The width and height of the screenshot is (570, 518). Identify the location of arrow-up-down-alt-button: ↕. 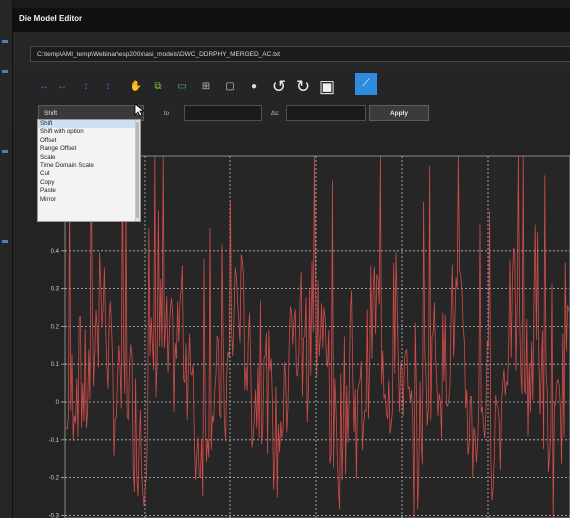
(108, 87).